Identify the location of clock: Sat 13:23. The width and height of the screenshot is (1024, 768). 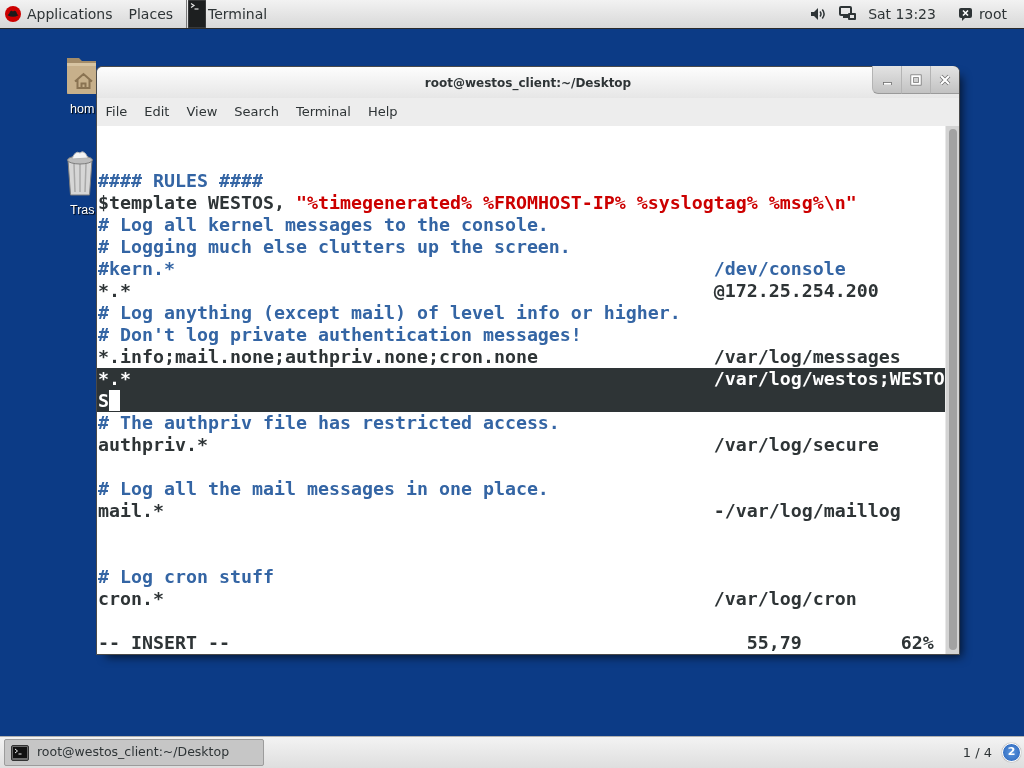
(902, 14).